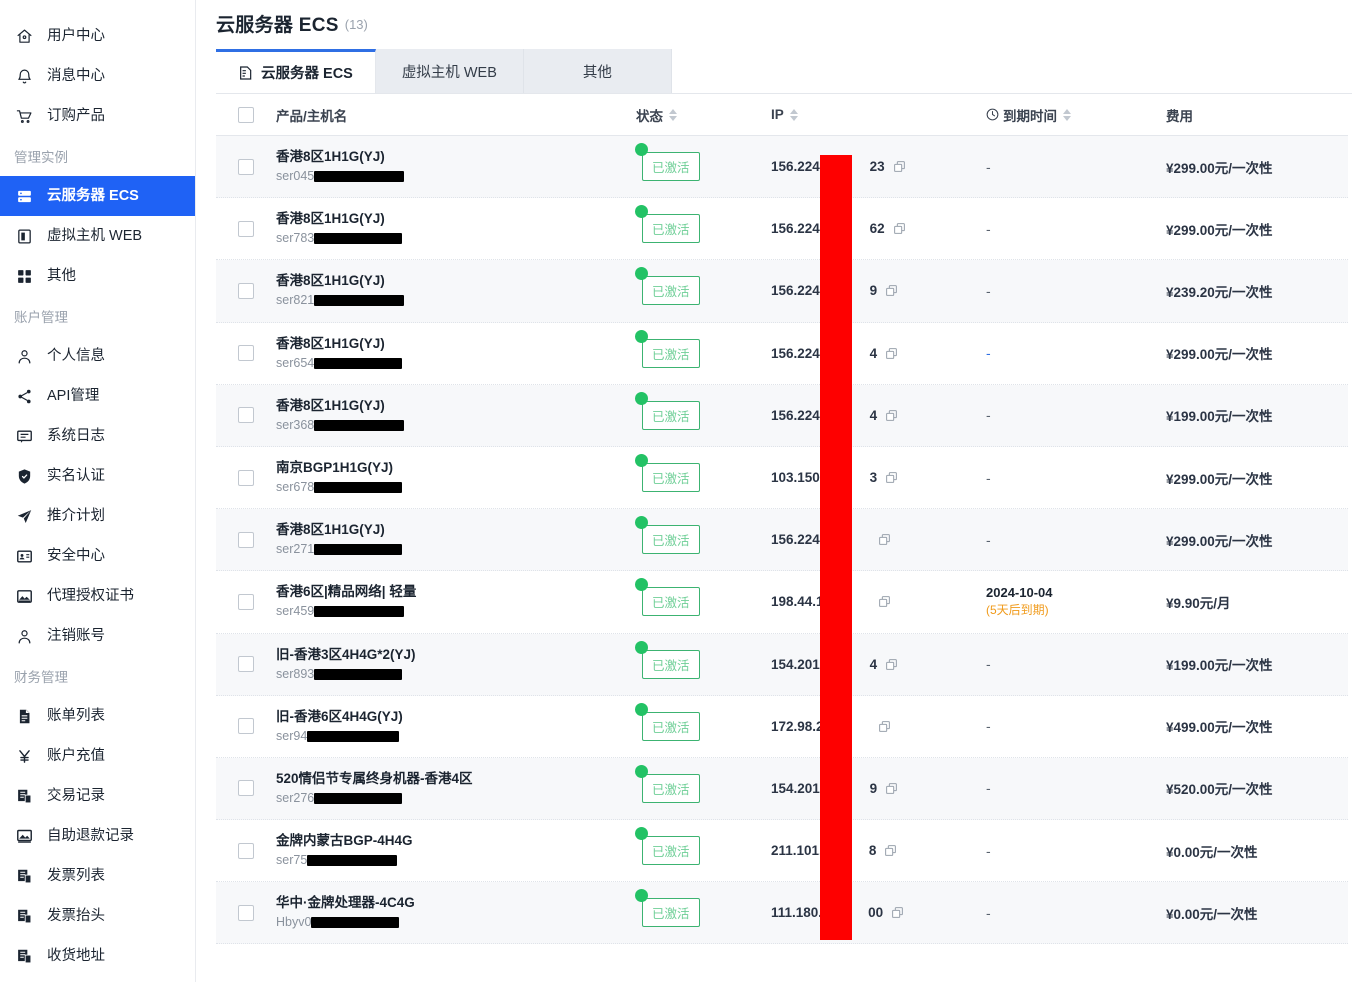  I want to click on ip-line: 156.224. 62, so click(878, 228).